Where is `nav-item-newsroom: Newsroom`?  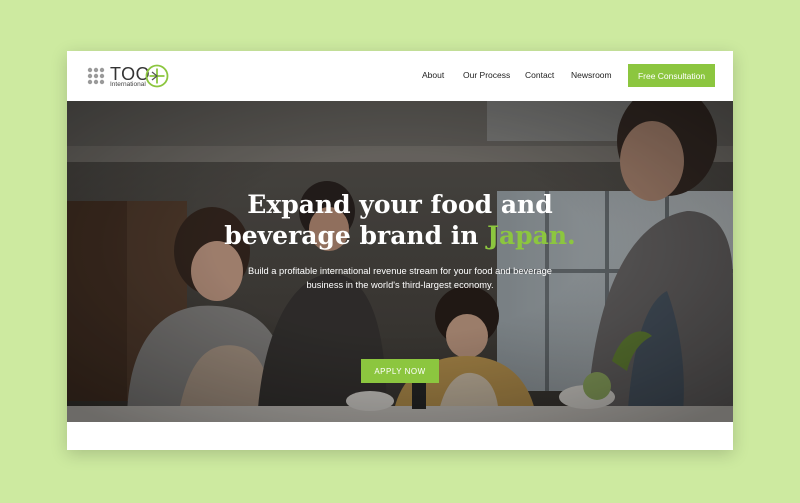 nav-item-newsroom: Newsroom is located at coordinates (591, 75).